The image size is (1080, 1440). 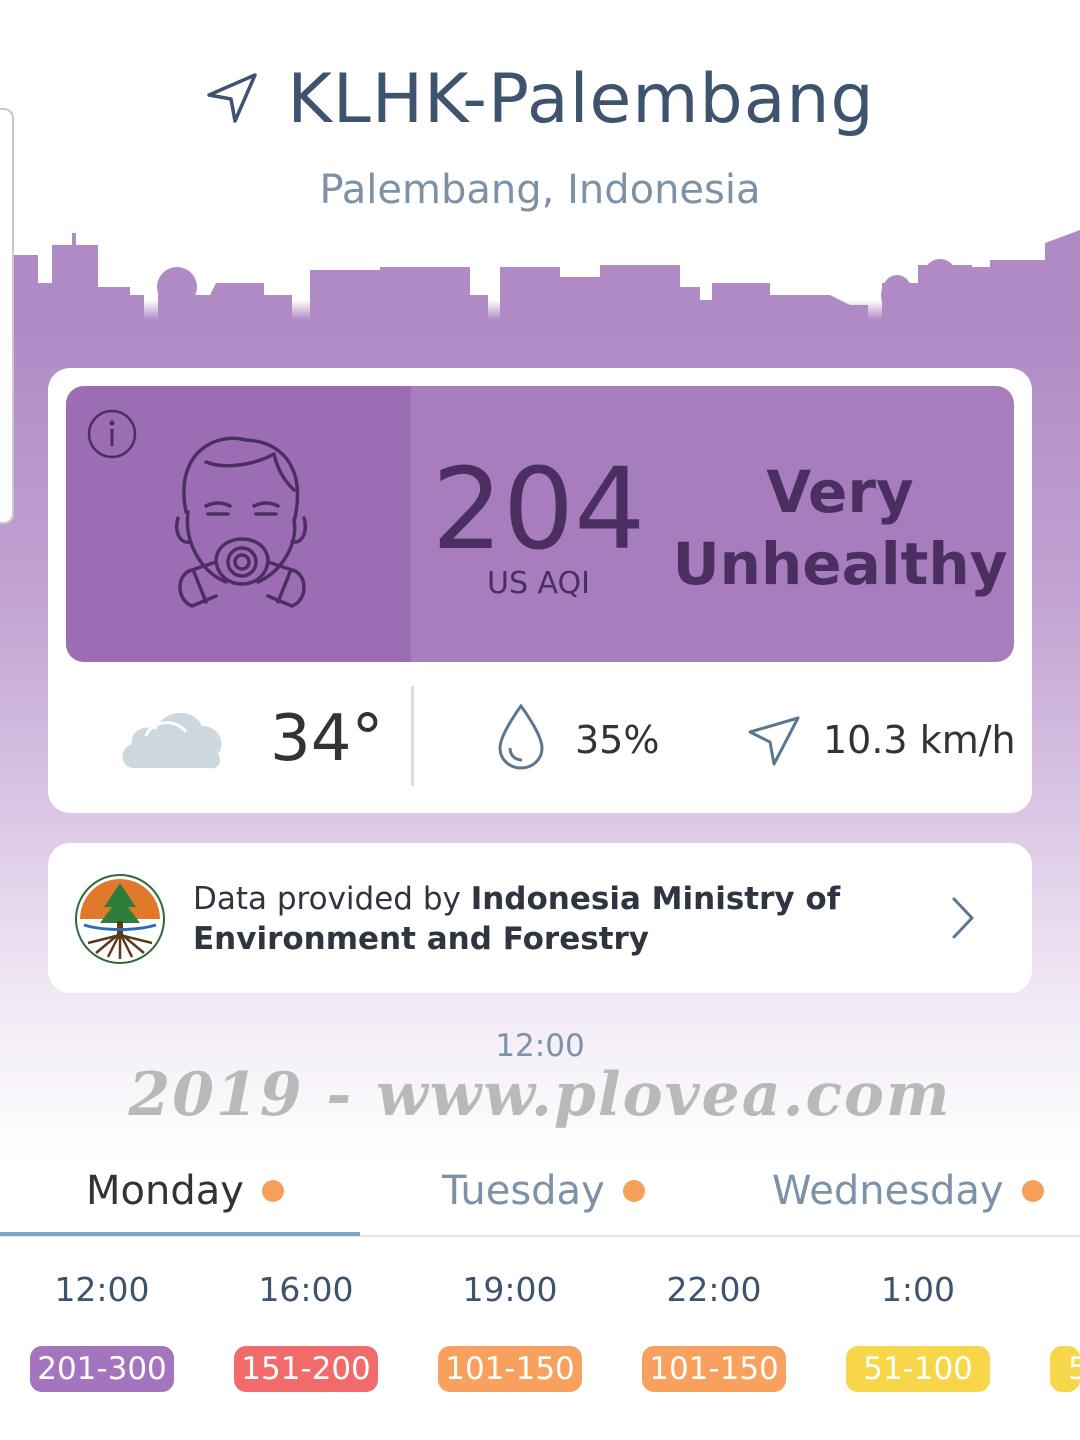 I want to click on tab-wednesday: Wednesday, so click(x=908, y=1191).